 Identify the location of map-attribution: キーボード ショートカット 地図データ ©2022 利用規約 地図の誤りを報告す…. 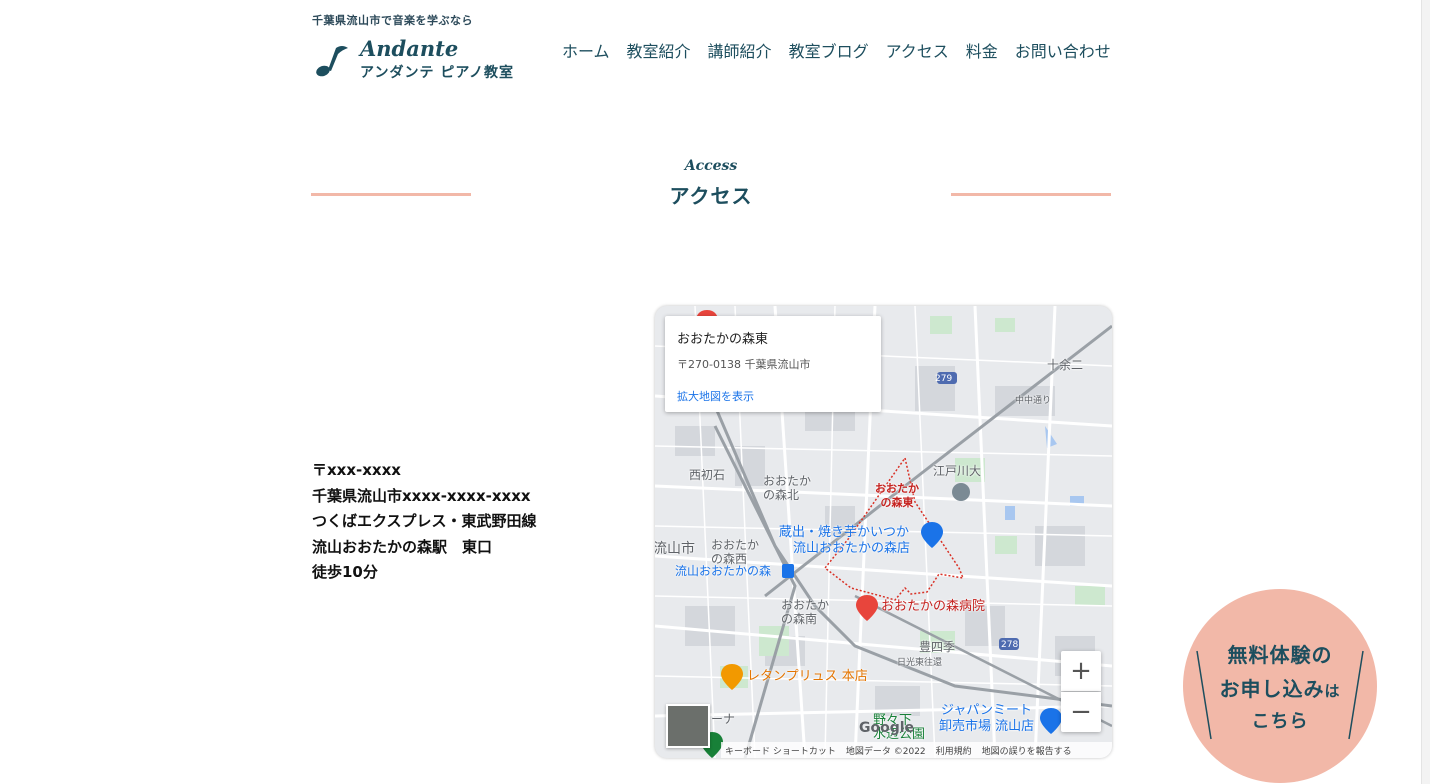
(916, 750).